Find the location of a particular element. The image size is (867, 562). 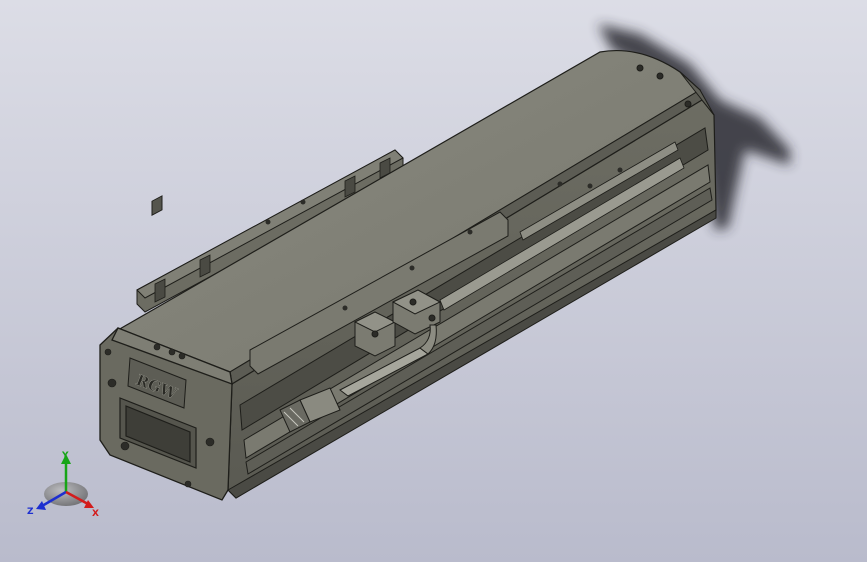

axis-triad: Y Z X is located at coordinates (63, 485).